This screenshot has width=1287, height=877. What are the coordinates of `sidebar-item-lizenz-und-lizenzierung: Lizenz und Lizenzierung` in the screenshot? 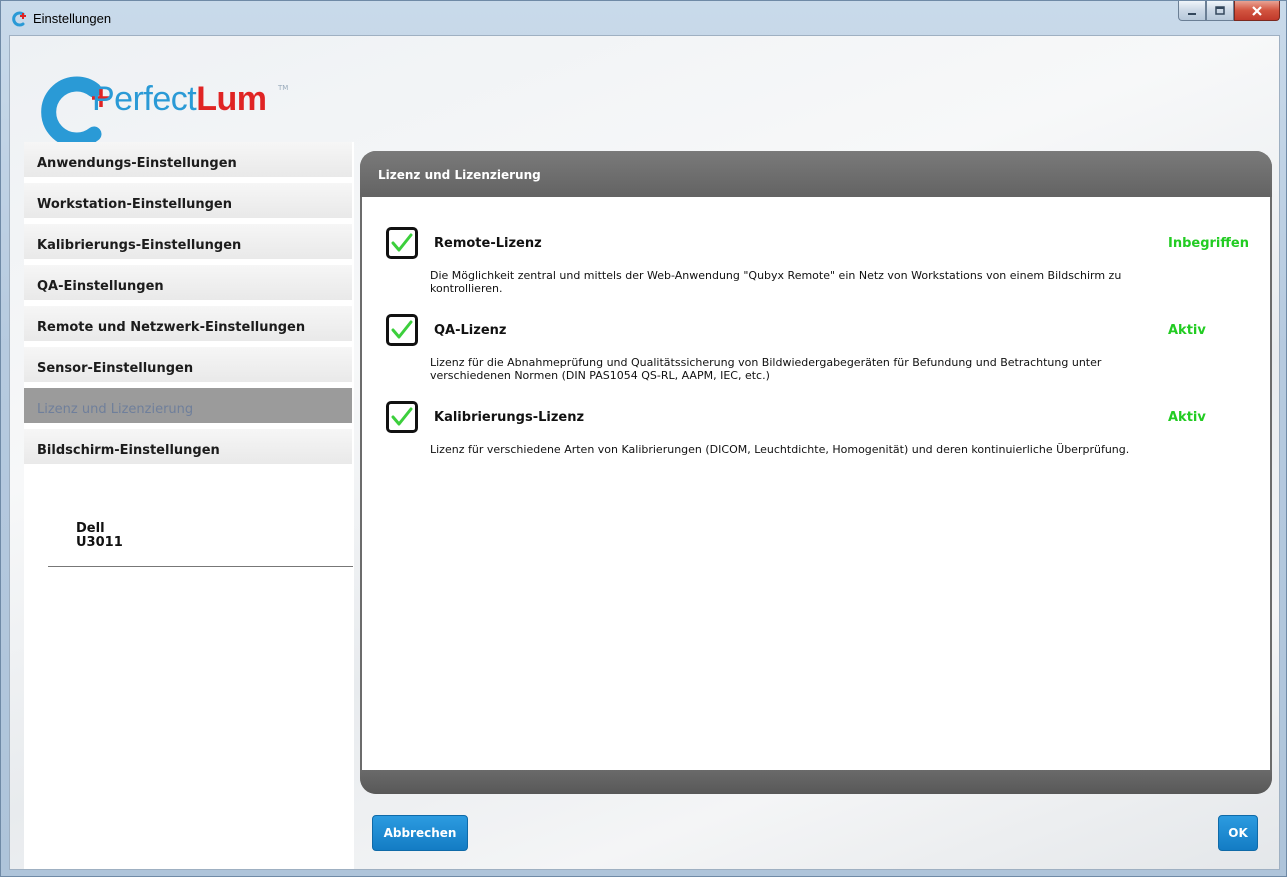 It's located at (188, 407).